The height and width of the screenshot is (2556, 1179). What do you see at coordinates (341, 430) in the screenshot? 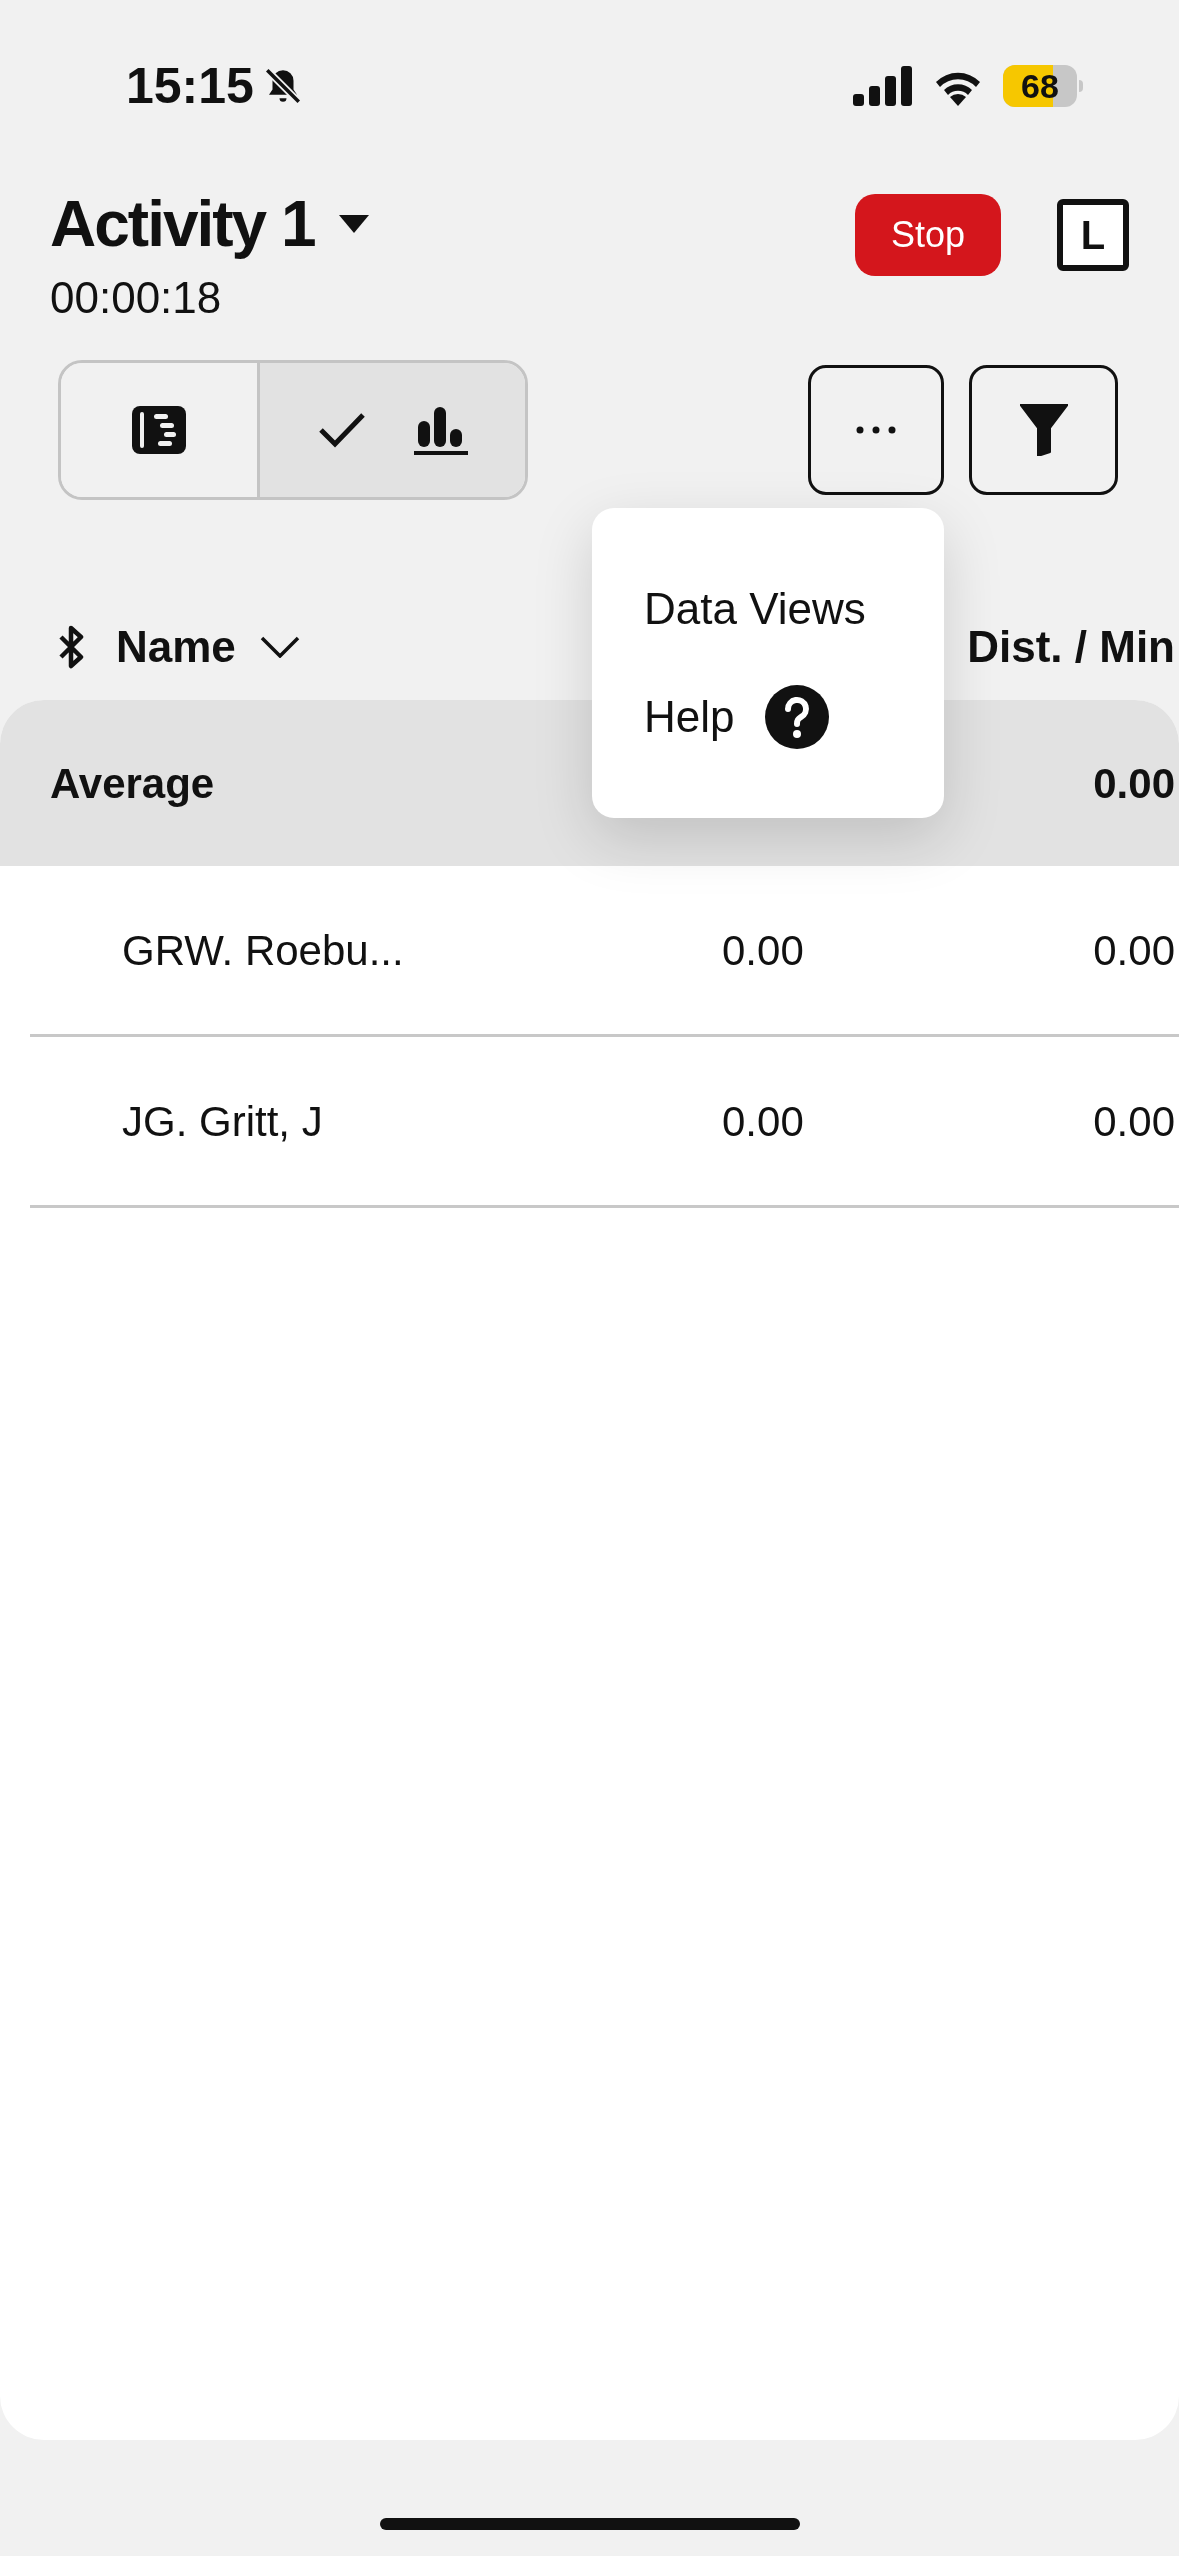
I see `check-icon` at bounding box center [341, 430].